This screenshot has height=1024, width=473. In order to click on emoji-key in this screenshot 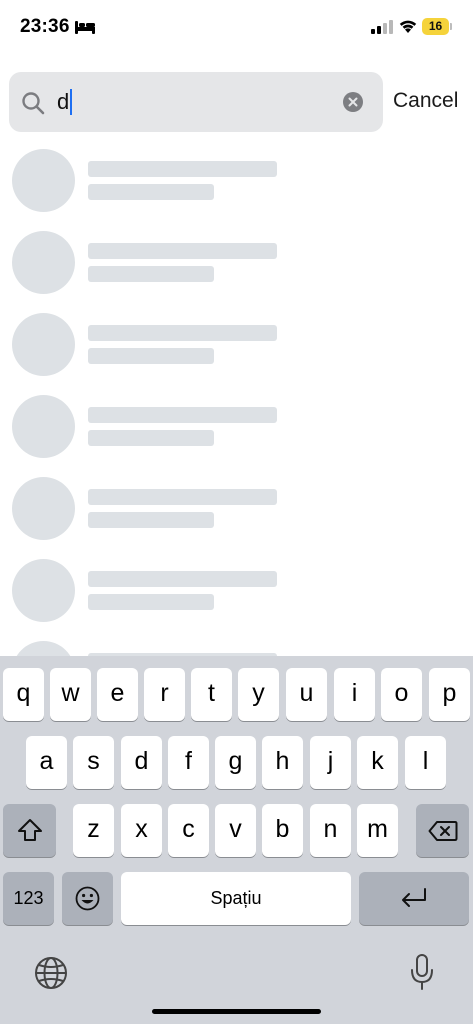, I will do `click(87, 898)`.